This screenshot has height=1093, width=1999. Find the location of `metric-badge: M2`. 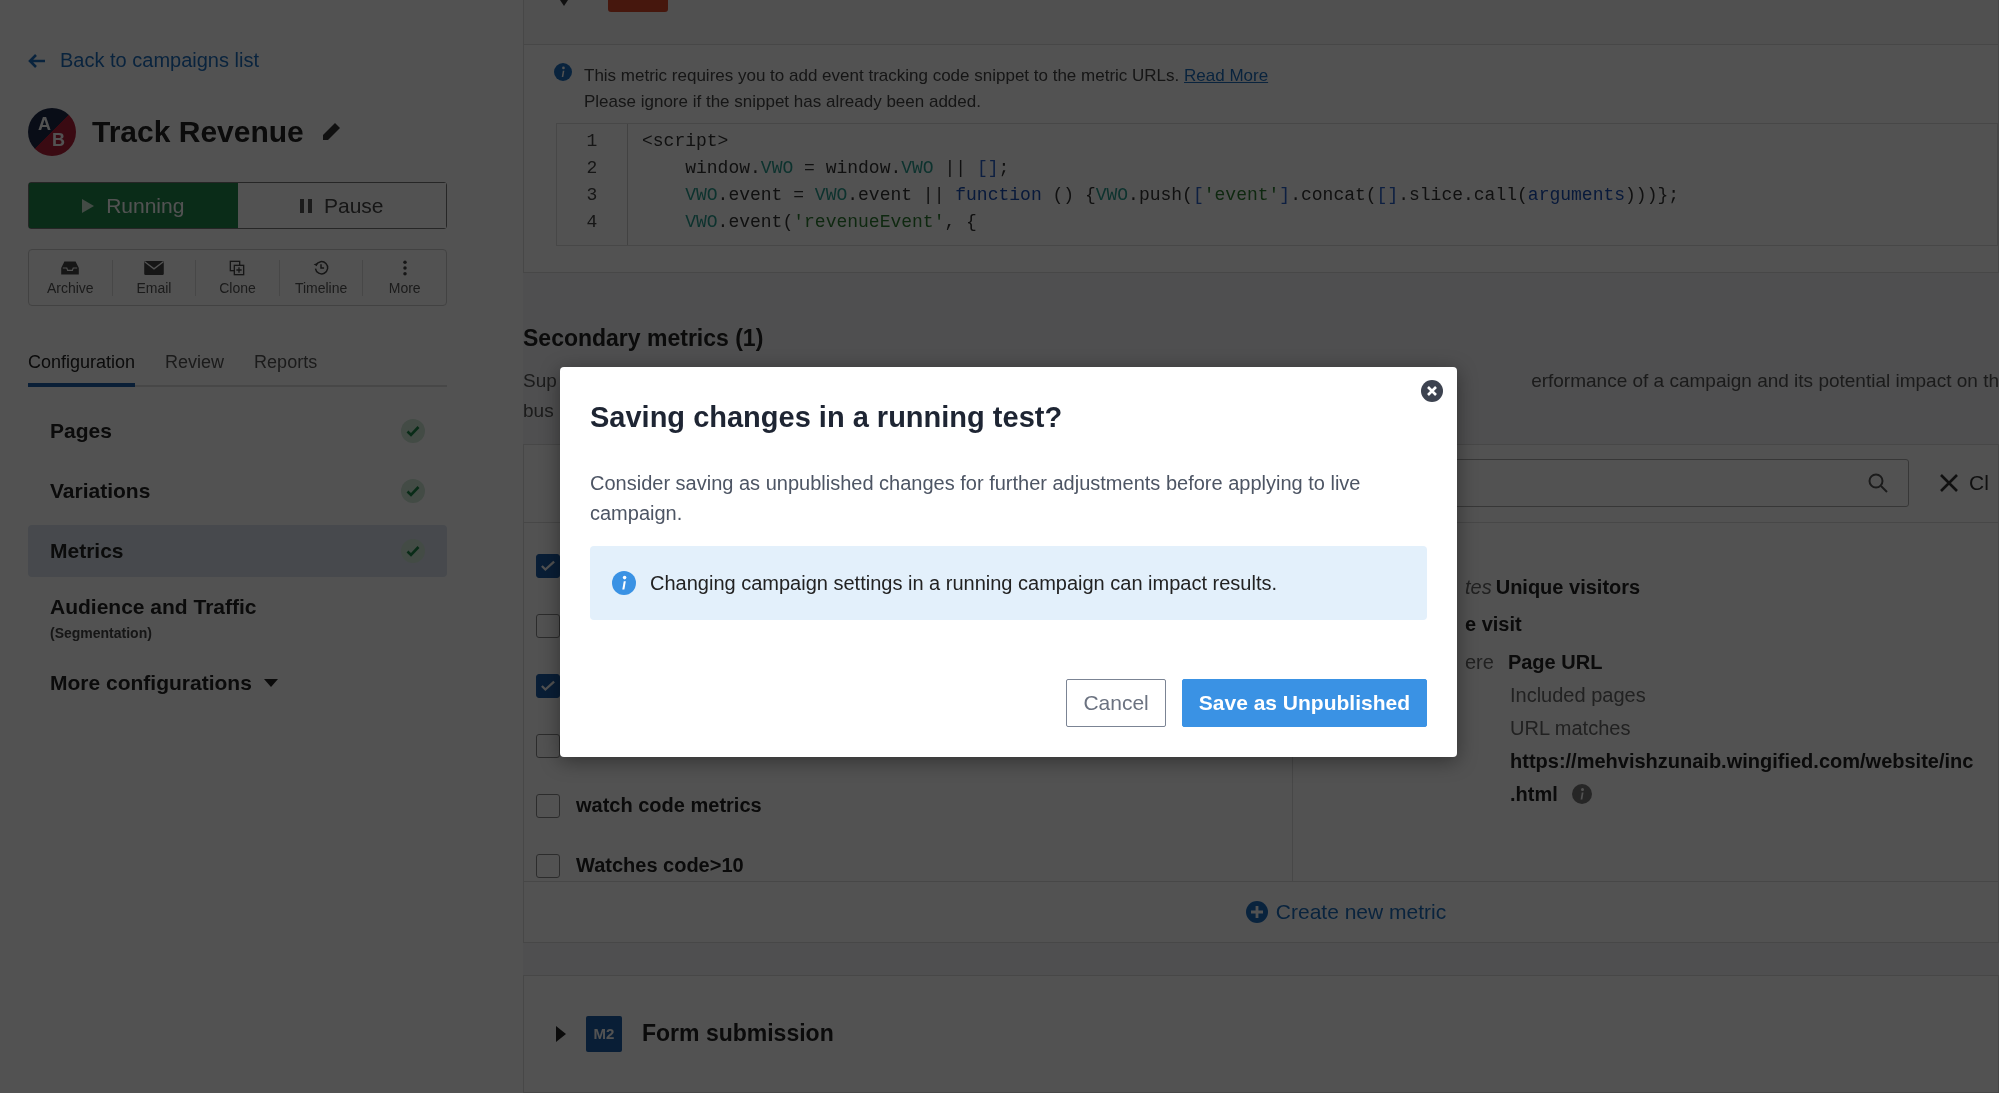

metric-badge: M2 is located at coordinates (604, 1033).